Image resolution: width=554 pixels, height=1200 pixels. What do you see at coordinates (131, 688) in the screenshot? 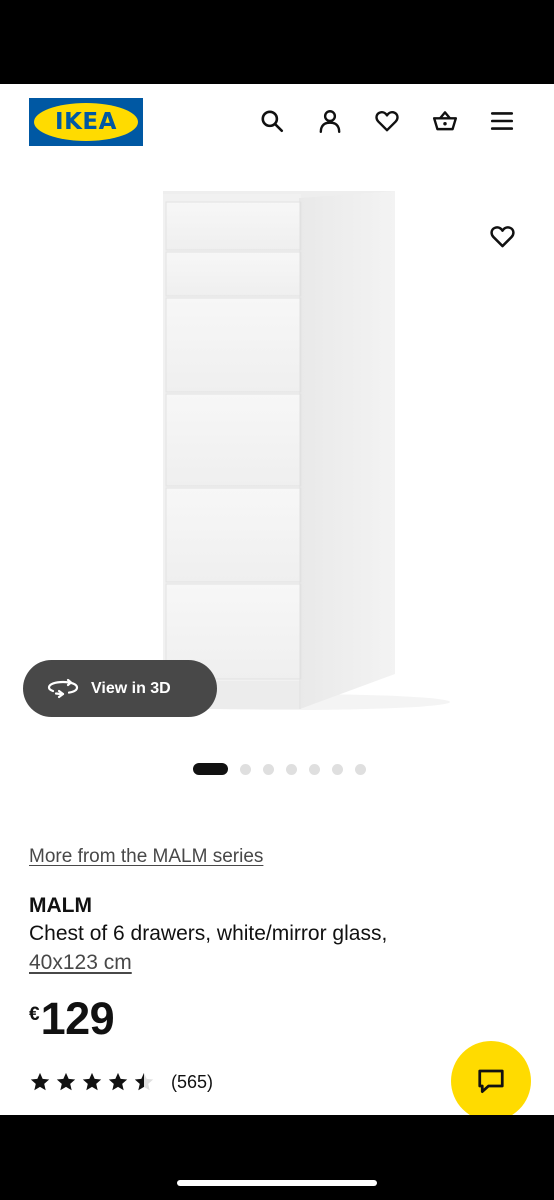
I see `view-in-3d-label: View in 3D` at bounding box center [131, 688].